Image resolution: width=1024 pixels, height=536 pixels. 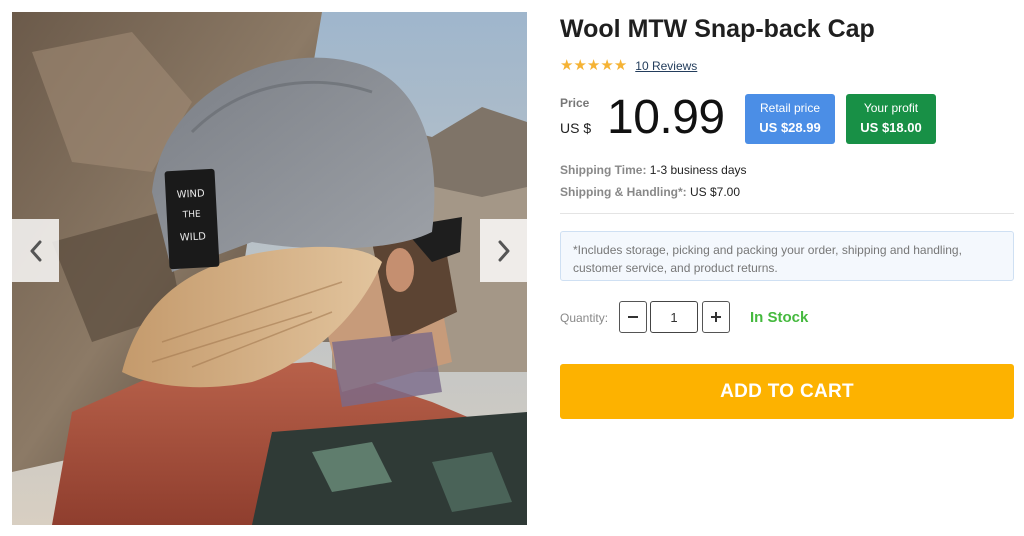 What do you see at coordinates (787, 391) in the screenshot?
I see `add-to-cart-button: ADD TO CART` at bounding box center [787, 391].